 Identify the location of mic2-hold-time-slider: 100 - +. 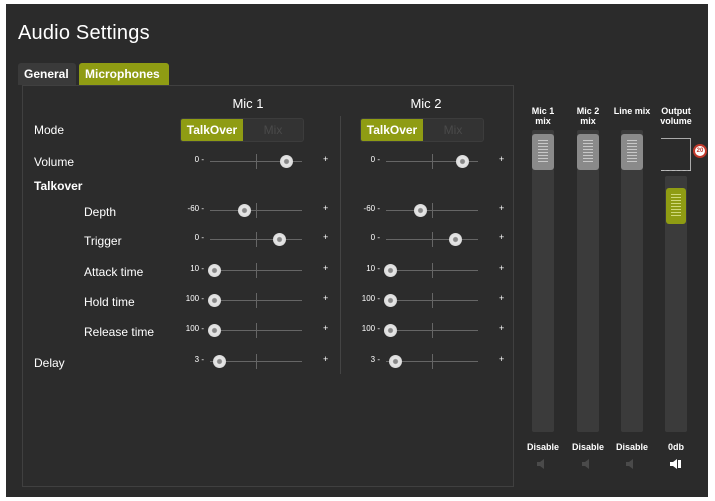
(435, 301).